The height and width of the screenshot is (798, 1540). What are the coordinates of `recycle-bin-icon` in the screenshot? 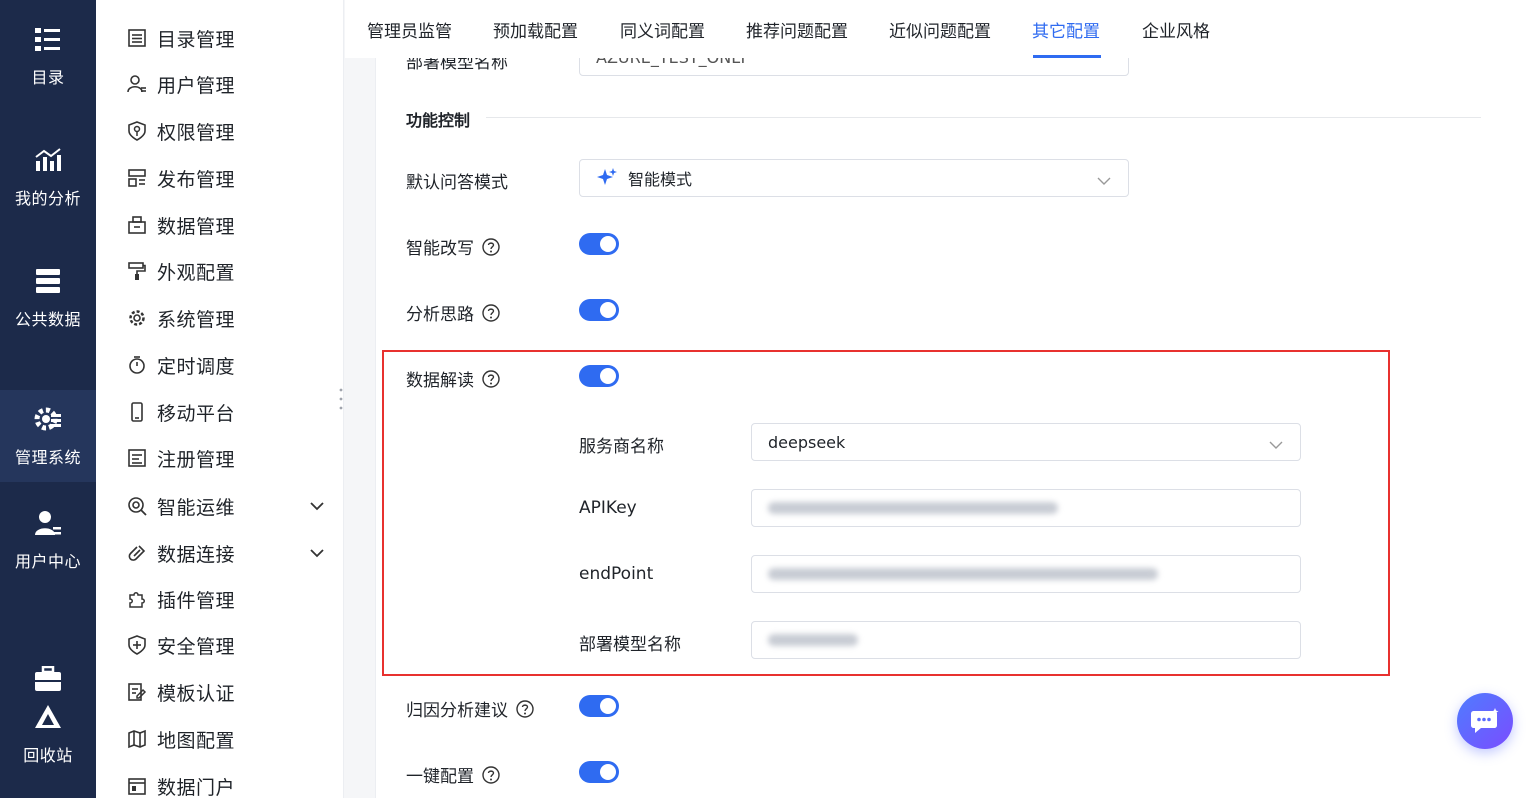 It's located at (48, 717).